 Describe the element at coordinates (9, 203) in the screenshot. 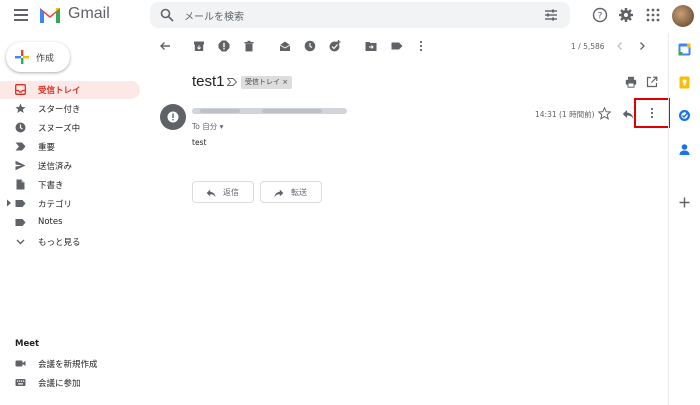

I see `expand-arrow-icon` at that location.